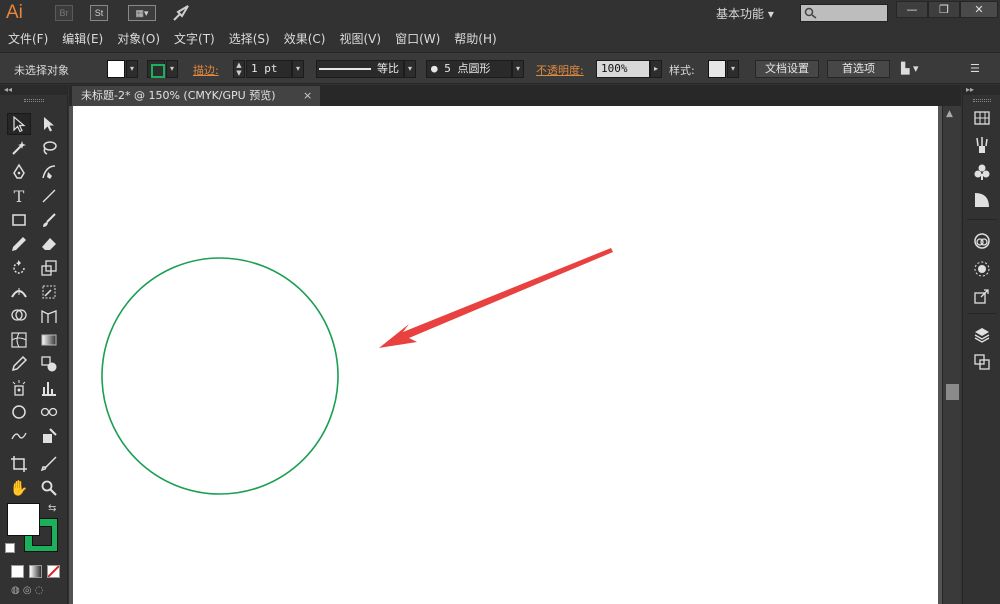  Describe the element at coordinates (982, 296) in the screenshot. I see `asset-export-panel-icon` at that location.